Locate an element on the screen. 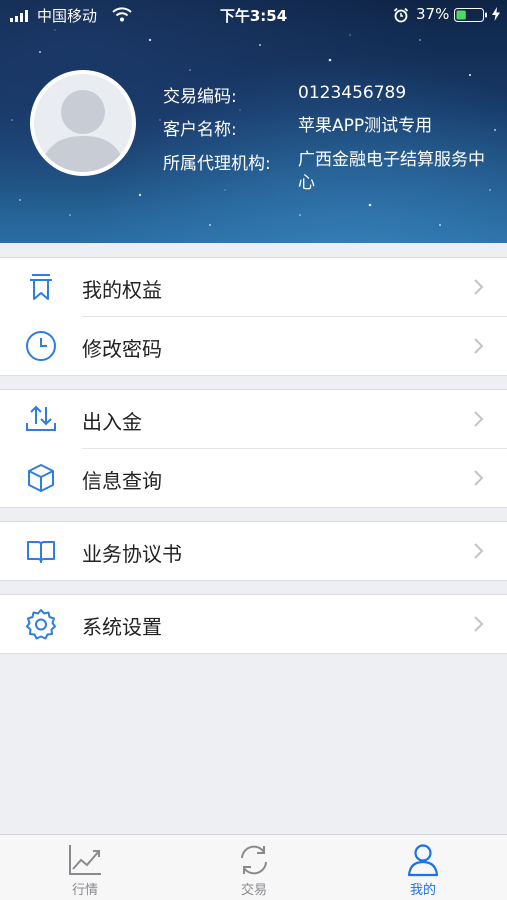 This screenshot has height=900, width=507. tab-market: 行情 is located at coordinates (85, 867).